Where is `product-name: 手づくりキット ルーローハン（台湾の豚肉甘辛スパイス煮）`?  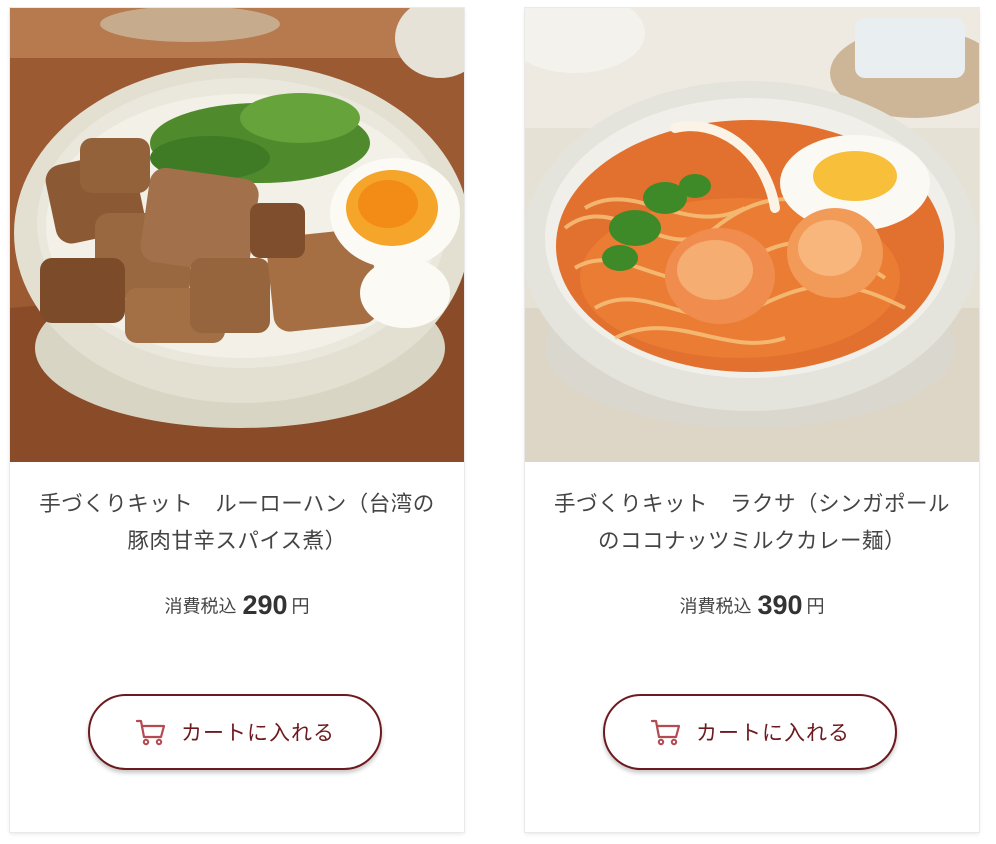 product-name: 手づくりキット ルーローハン（台湾の豚肉甘辛スパイス煮） is located at coordinates (237, 523).